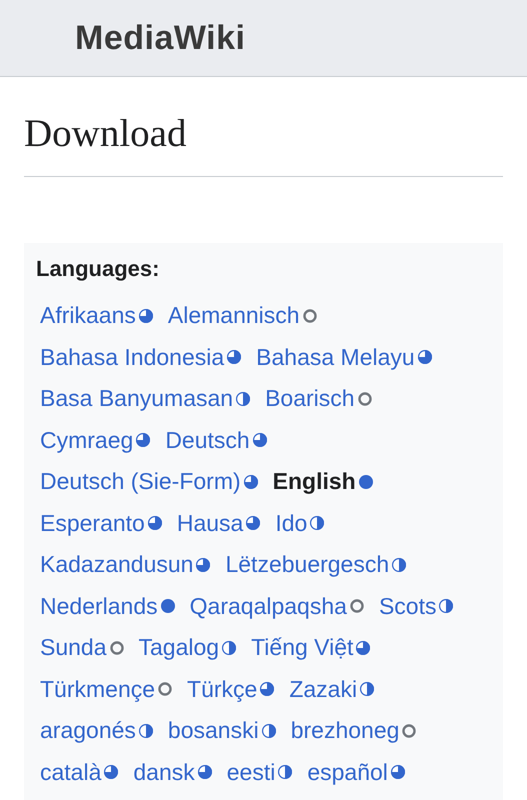 This screenshot has height=800, width=527. I want to click on language-link: brezhoneg, so click(345, 730).